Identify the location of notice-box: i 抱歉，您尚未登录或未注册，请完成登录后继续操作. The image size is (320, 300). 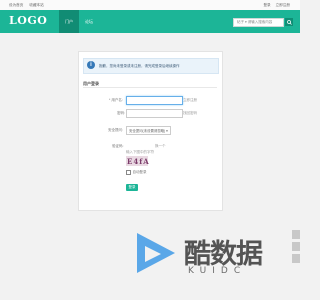
(151, 66).